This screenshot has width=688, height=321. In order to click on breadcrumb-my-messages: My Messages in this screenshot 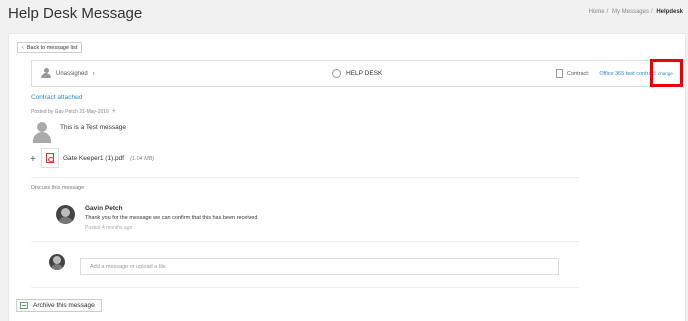, I will do `click(630, 12)`.